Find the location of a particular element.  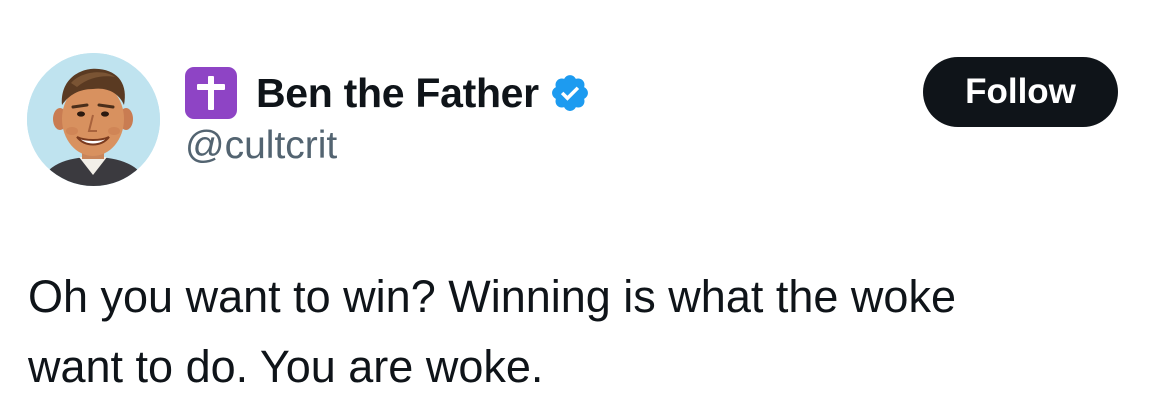

author-handle: @cultcrit is located at coordinates (261, 146).